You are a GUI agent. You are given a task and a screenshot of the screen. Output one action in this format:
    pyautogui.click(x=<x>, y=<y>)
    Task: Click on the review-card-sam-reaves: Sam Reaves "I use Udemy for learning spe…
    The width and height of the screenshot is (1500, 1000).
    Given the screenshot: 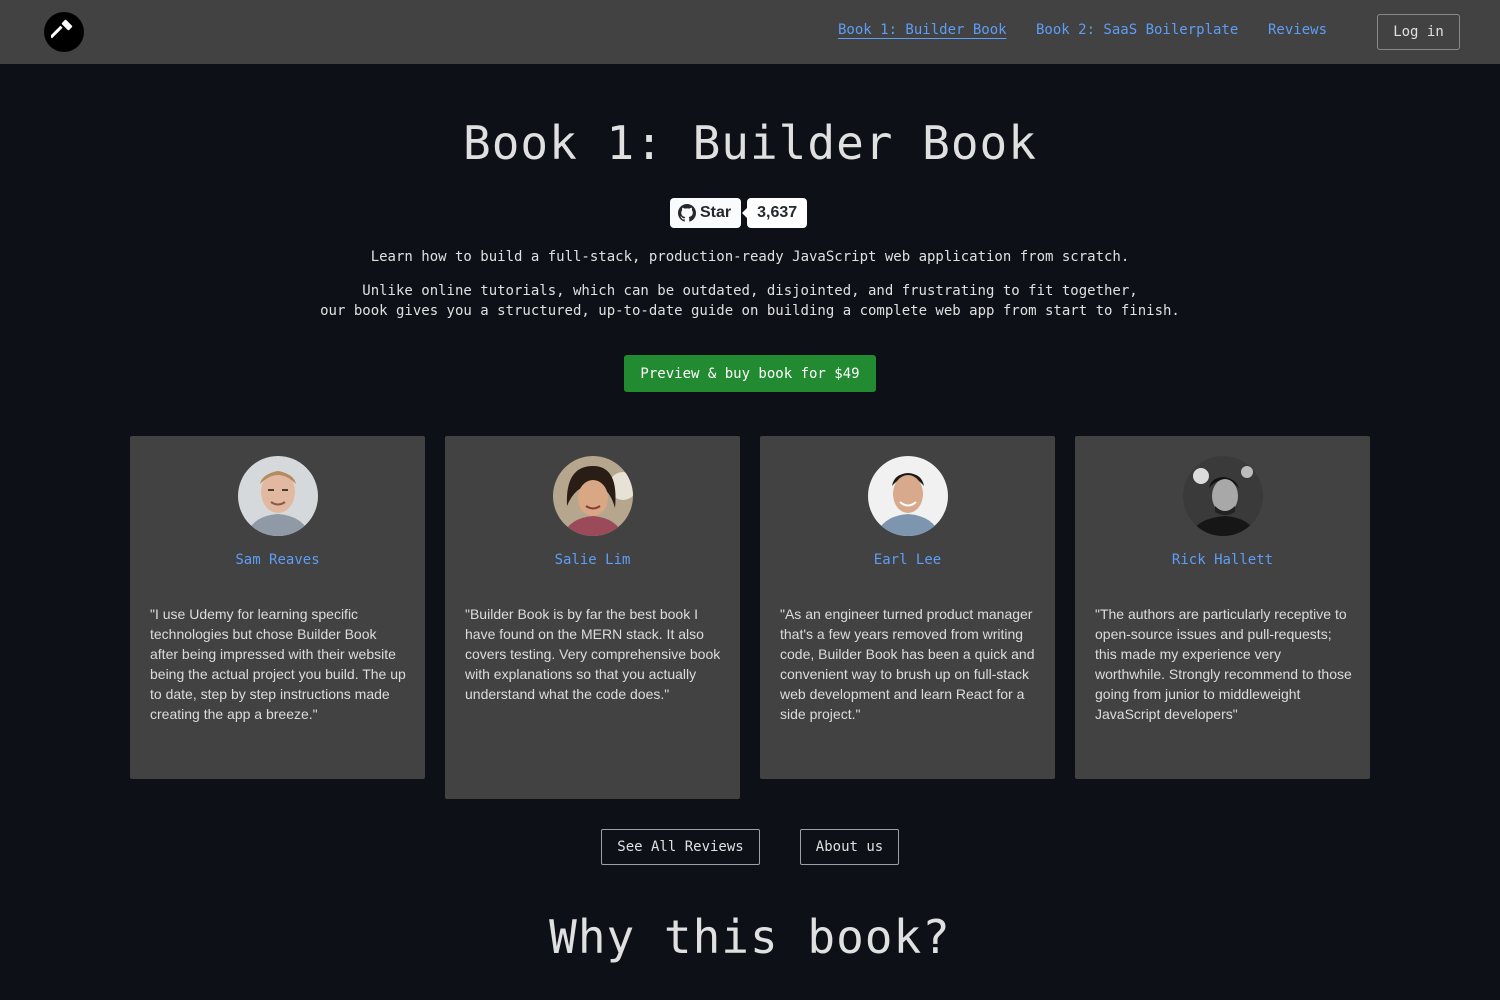 What is the action you would take?
    pyautogui.click(x=277, y=607)
    